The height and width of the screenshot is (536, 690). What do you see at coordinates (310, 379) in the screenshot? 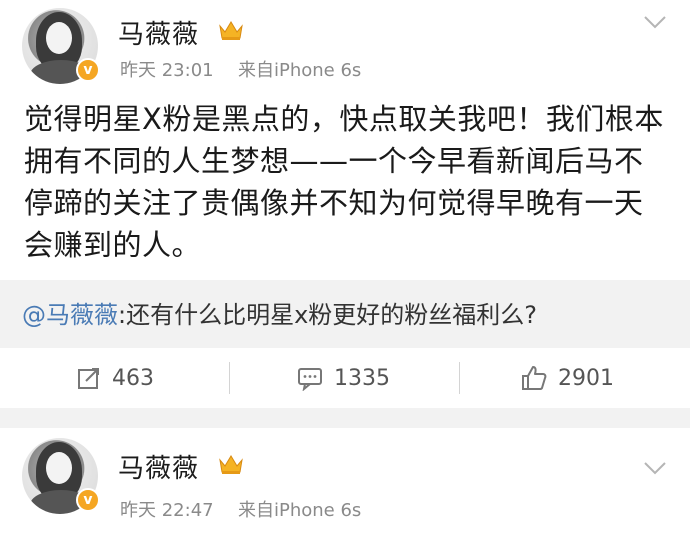
I see `comment-icon` at bounding box center [310, 379].